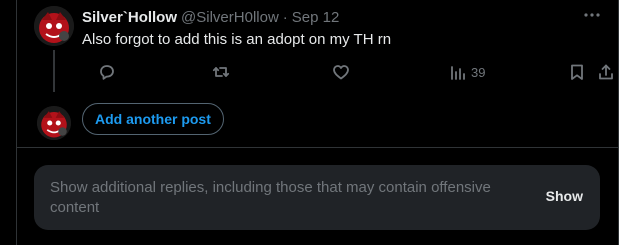  What do you see at coordinates (467, 72) in the screenshot?
I see `views-button: 39` at bounding box center [467, 72].